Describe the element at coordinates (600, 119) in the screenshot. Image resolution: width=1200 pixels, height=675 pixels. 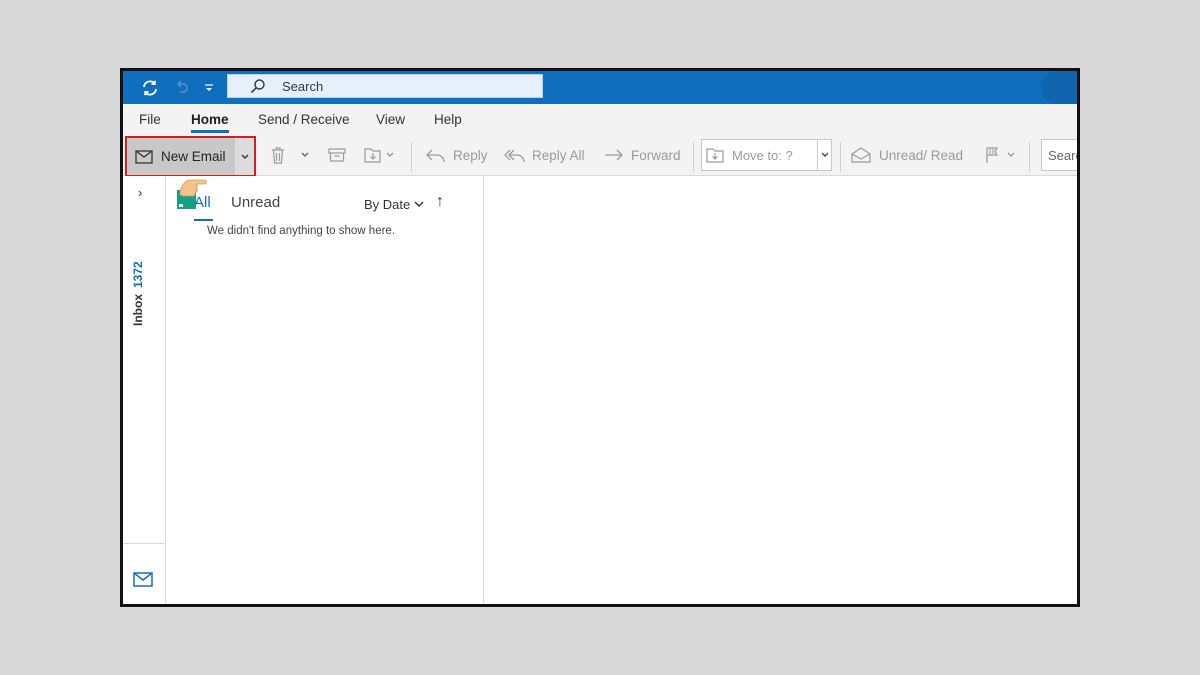
I see `ribbon-tabs: File Home Send / Receive View Help` at that location.